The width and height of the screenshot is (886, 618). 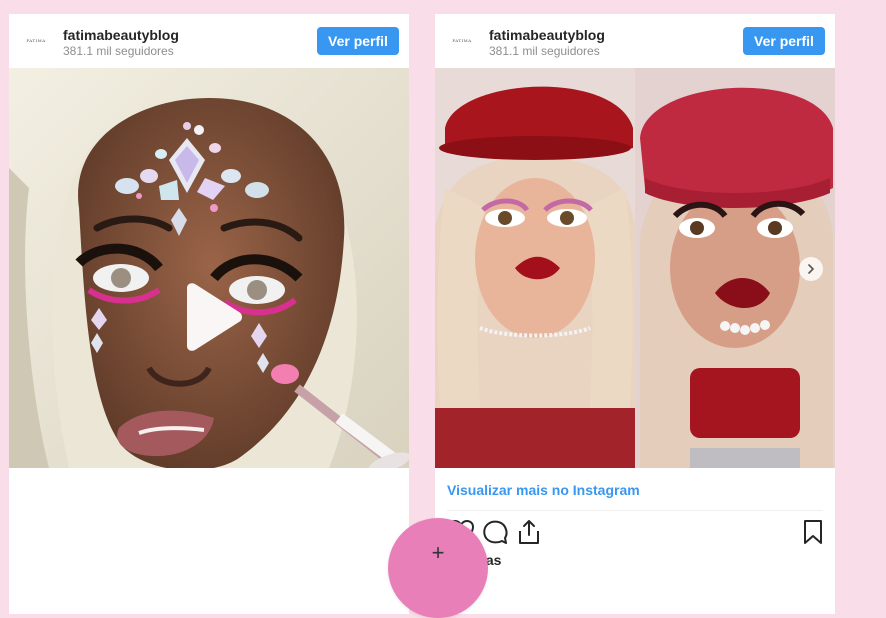 I want to click on chevron-right-icon, so click(x=811, y=269).